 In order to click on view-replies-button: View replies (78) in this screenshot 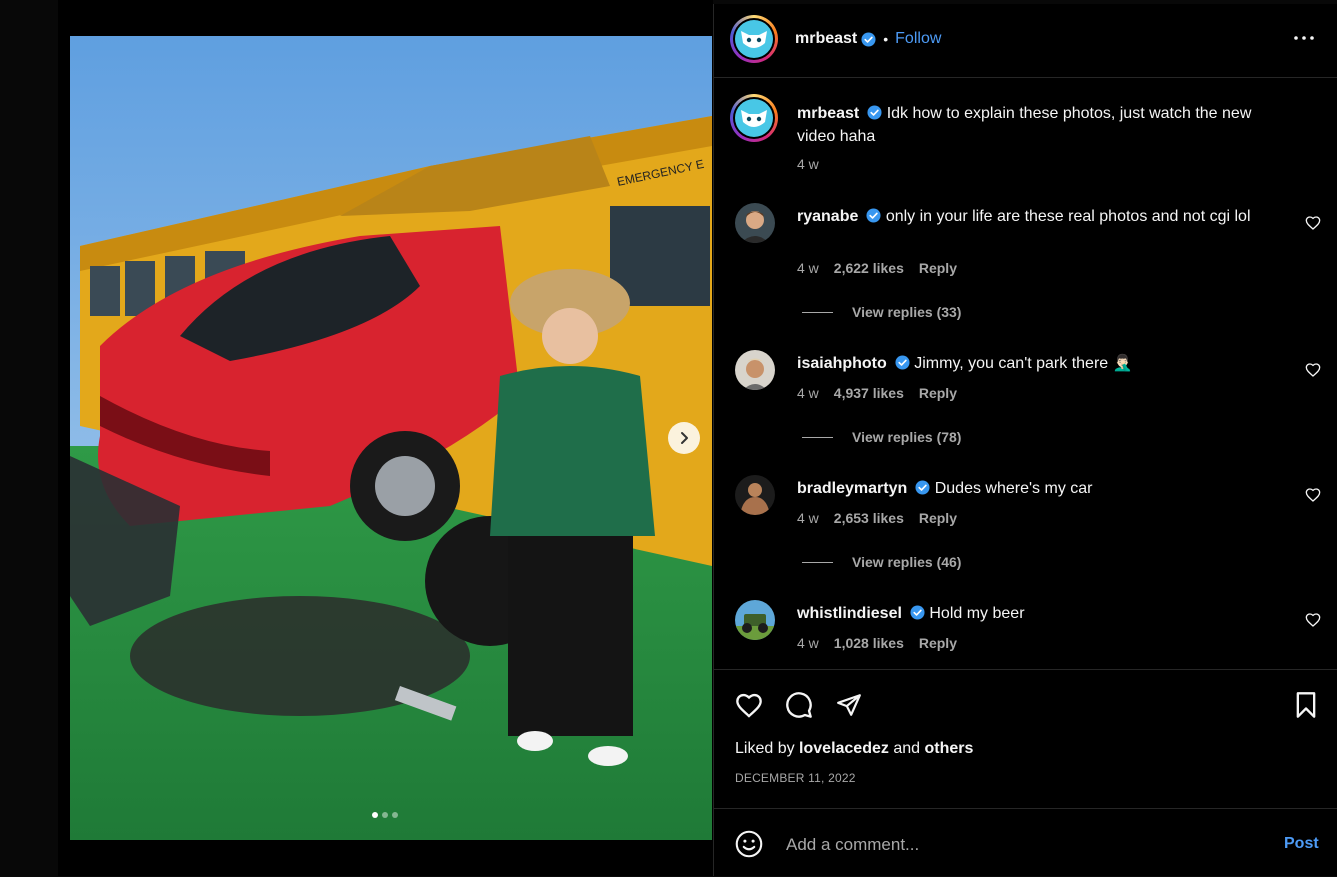, I will do `click(881, 437)`.